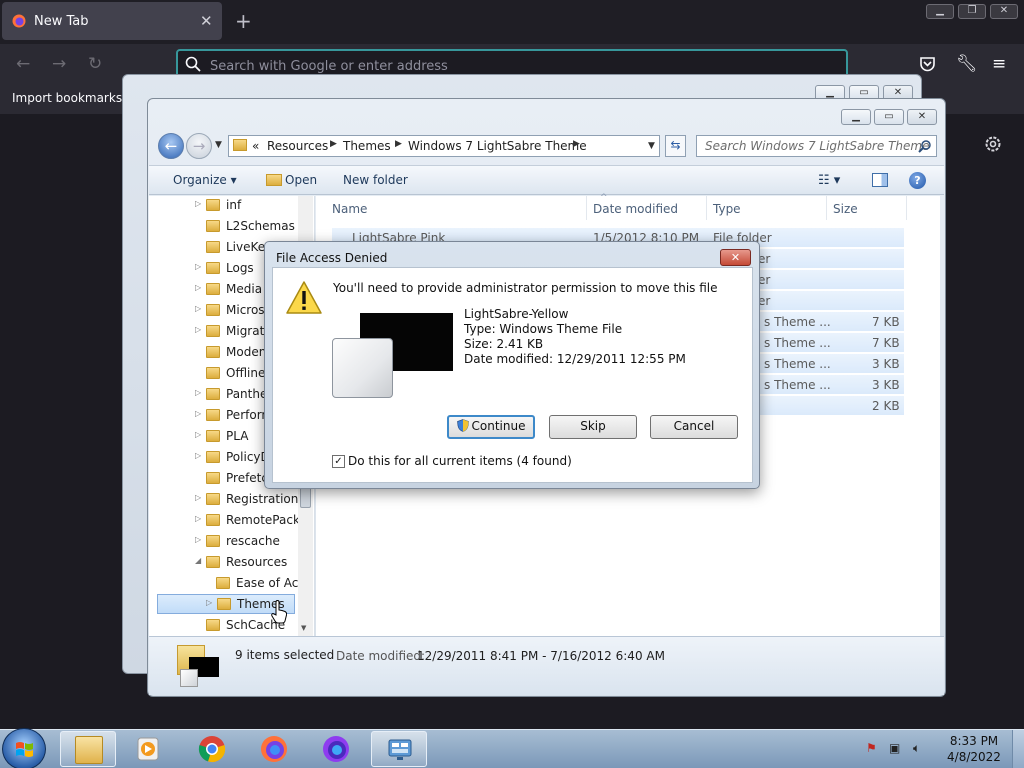 This screenshot has height=768, width=1024. I want to click on scrollbar-thumb, so click(305, 497).